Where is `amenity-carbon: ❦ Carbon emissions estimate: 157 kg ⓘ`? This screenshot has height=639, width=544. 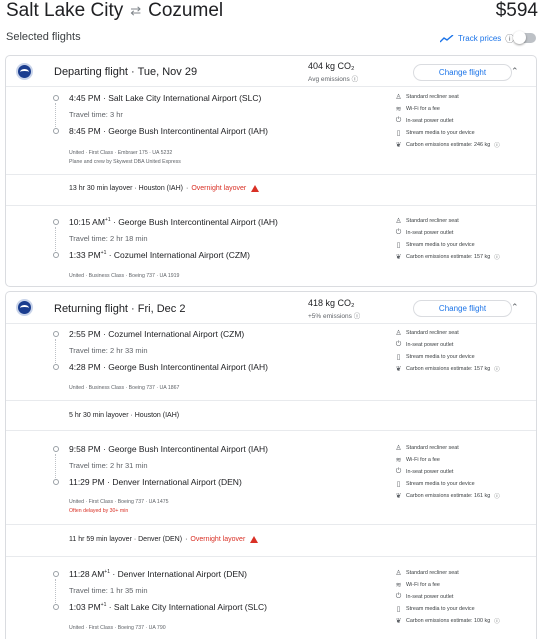
amenity-carbon: ❦ Carbon emissions estimate: 157 kg ⓘ is located at coordinates (447, 369).